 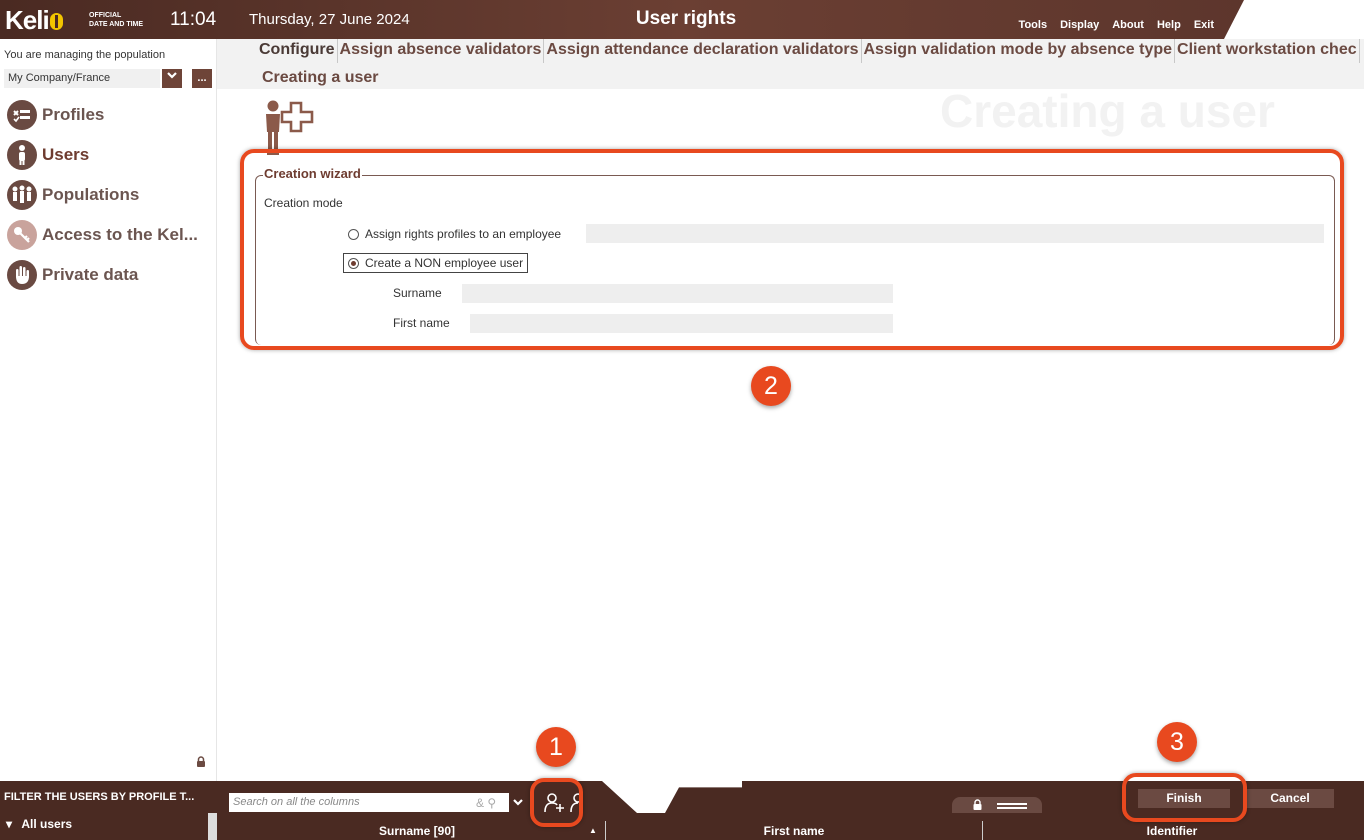 I want to click on grid-panel-handle, so click(x=997, y=805).